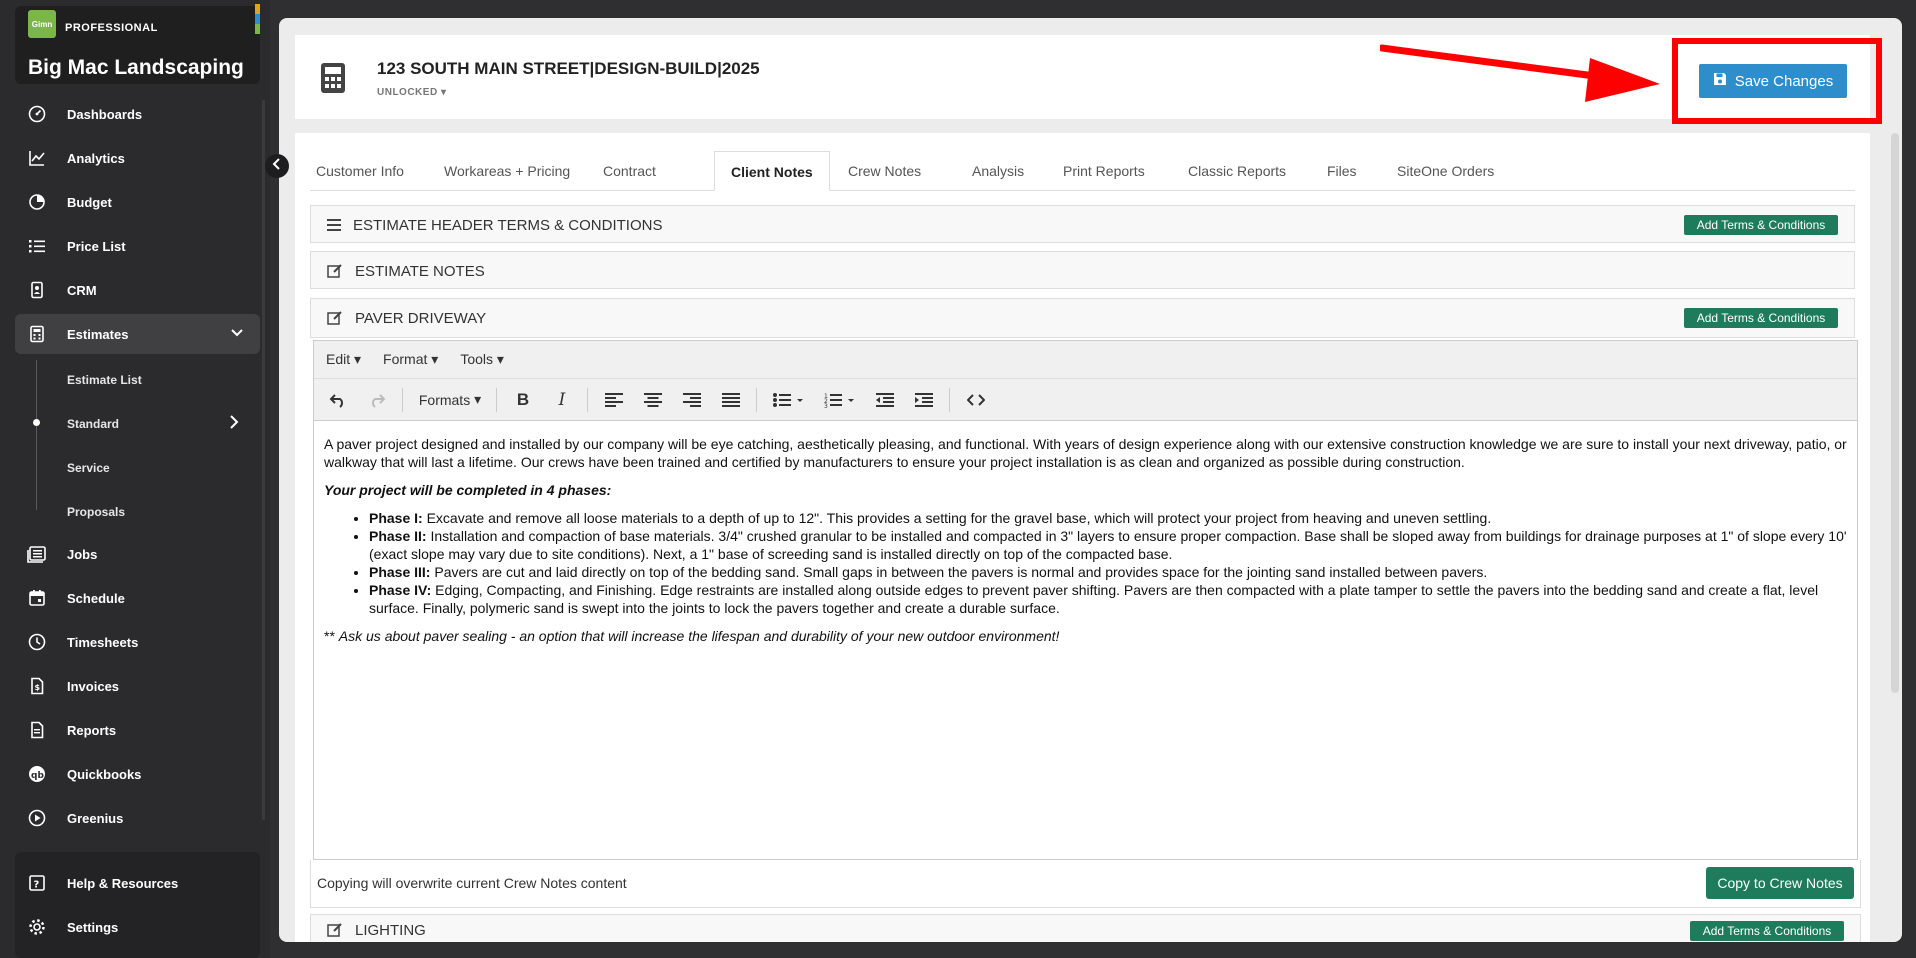 This screenshot has height=958, width=1916. What do you see at coordinates (523, 400) in the screenshot?
I see `bold-icon: B` at bounding box center [523, 400].